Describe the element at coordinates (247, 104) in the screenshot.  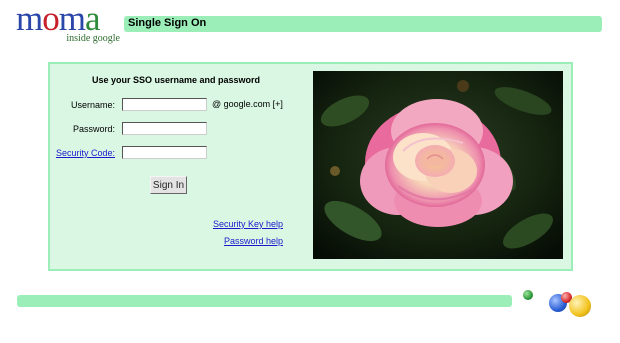
I see `domain-suffix: @ google.com [+]` at that location.